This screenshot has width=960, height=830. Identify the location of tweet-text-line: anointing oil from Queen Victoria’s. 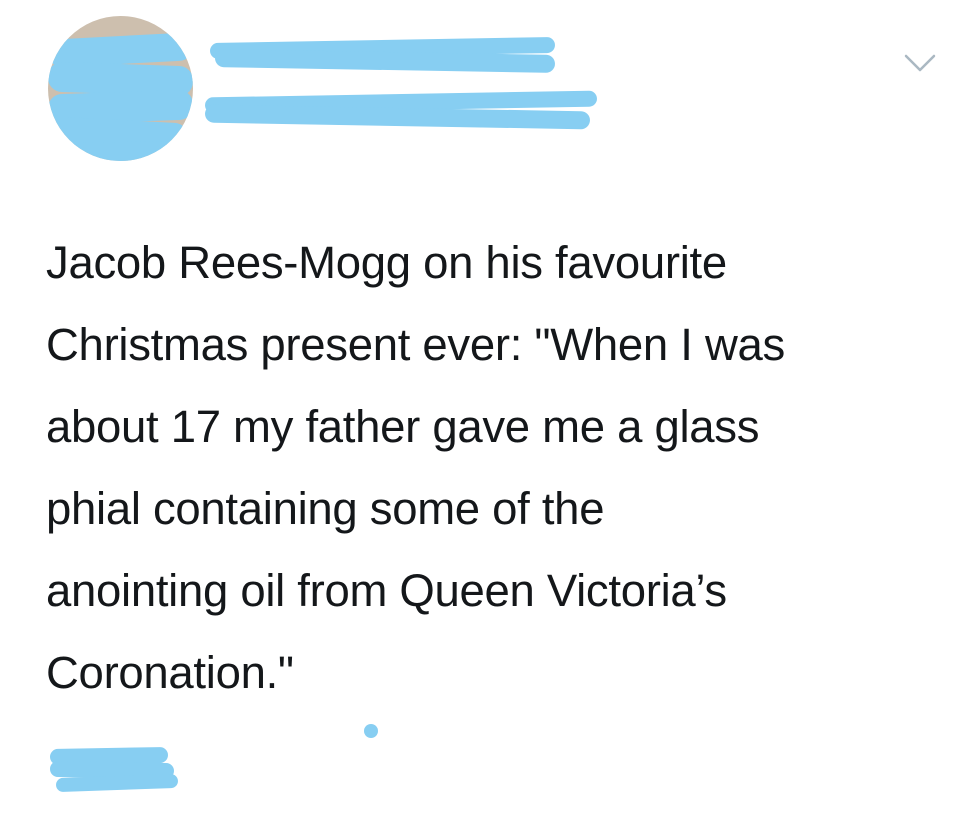
(386, 590).